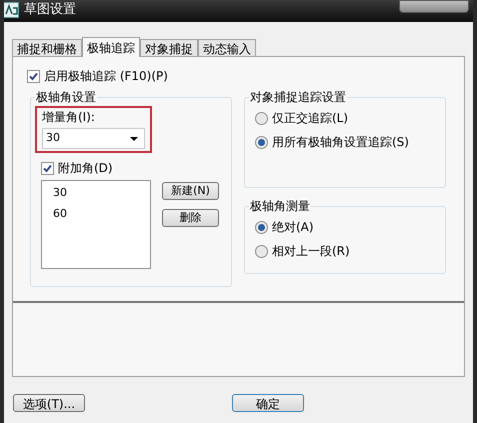 The width and height of the screenshot is (477, 423). What do you see at coordinates (169, 47) in the screenshot?
I see `tab: 对象捕捉` at bounding box center [169, 47].